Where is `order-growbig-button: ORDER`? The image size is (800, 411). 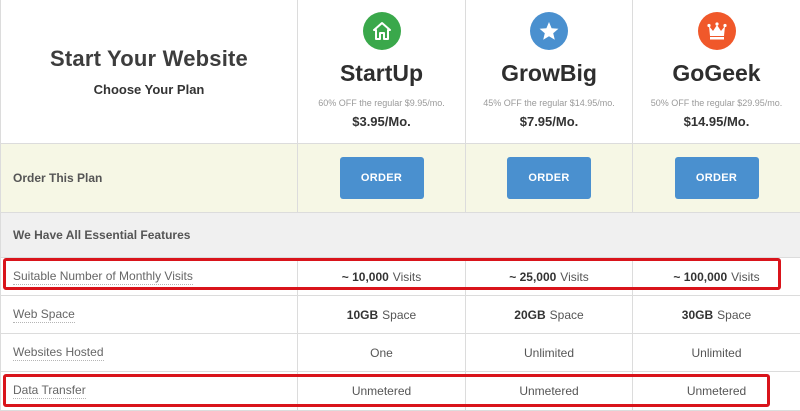
order-growbig-button: ORDER is located at coordinates (549, 178).